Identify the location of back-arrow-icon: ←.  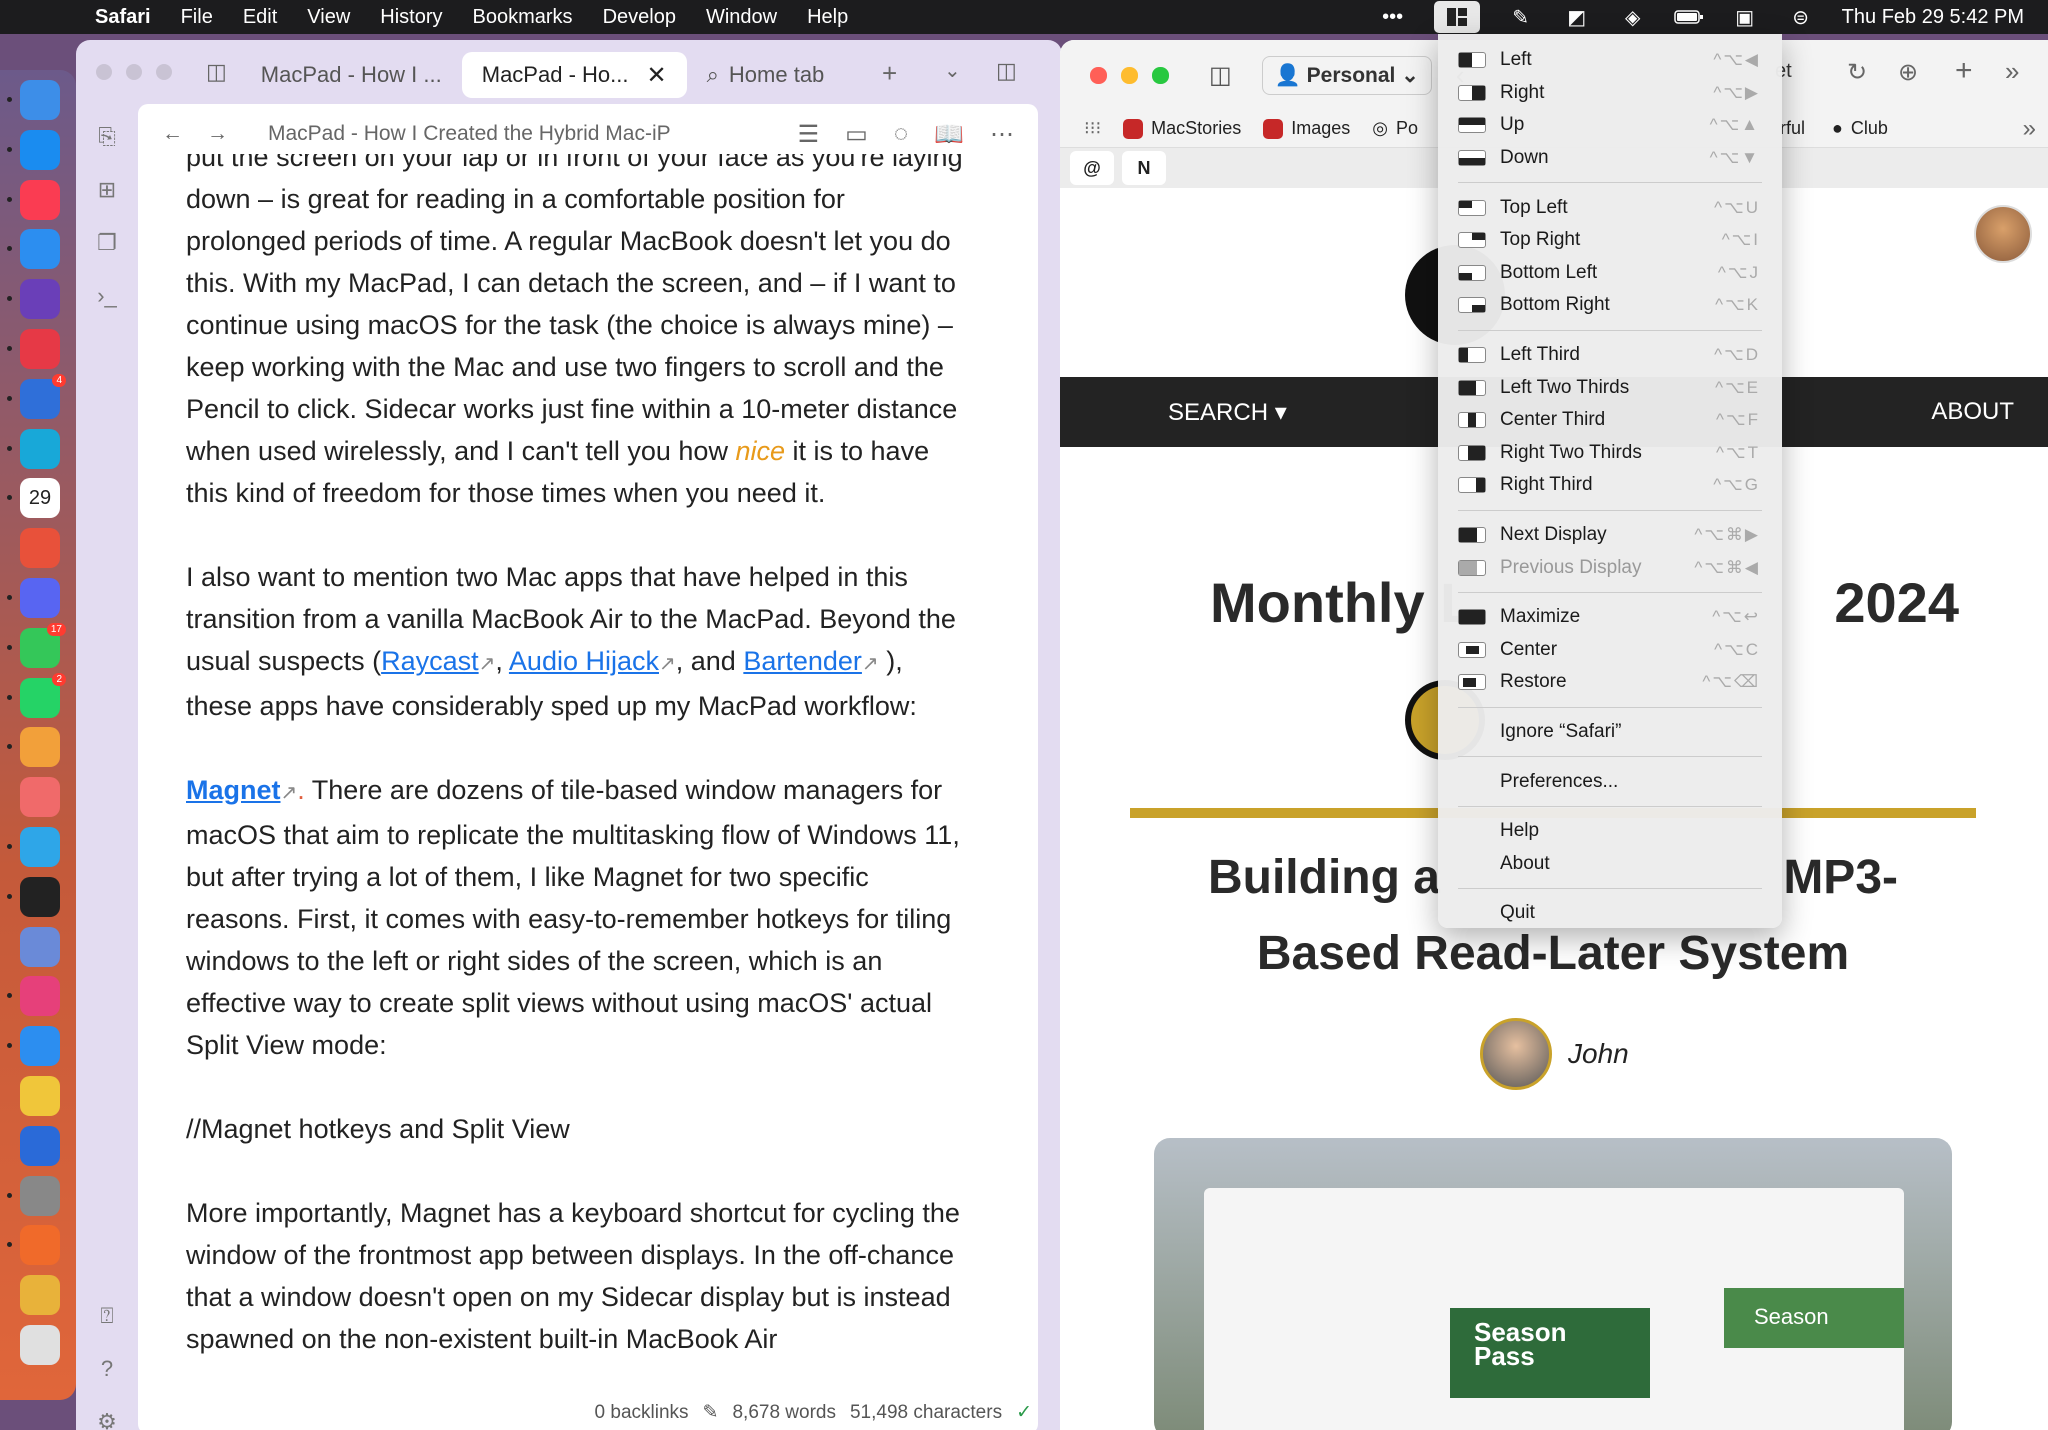
(172, 134).